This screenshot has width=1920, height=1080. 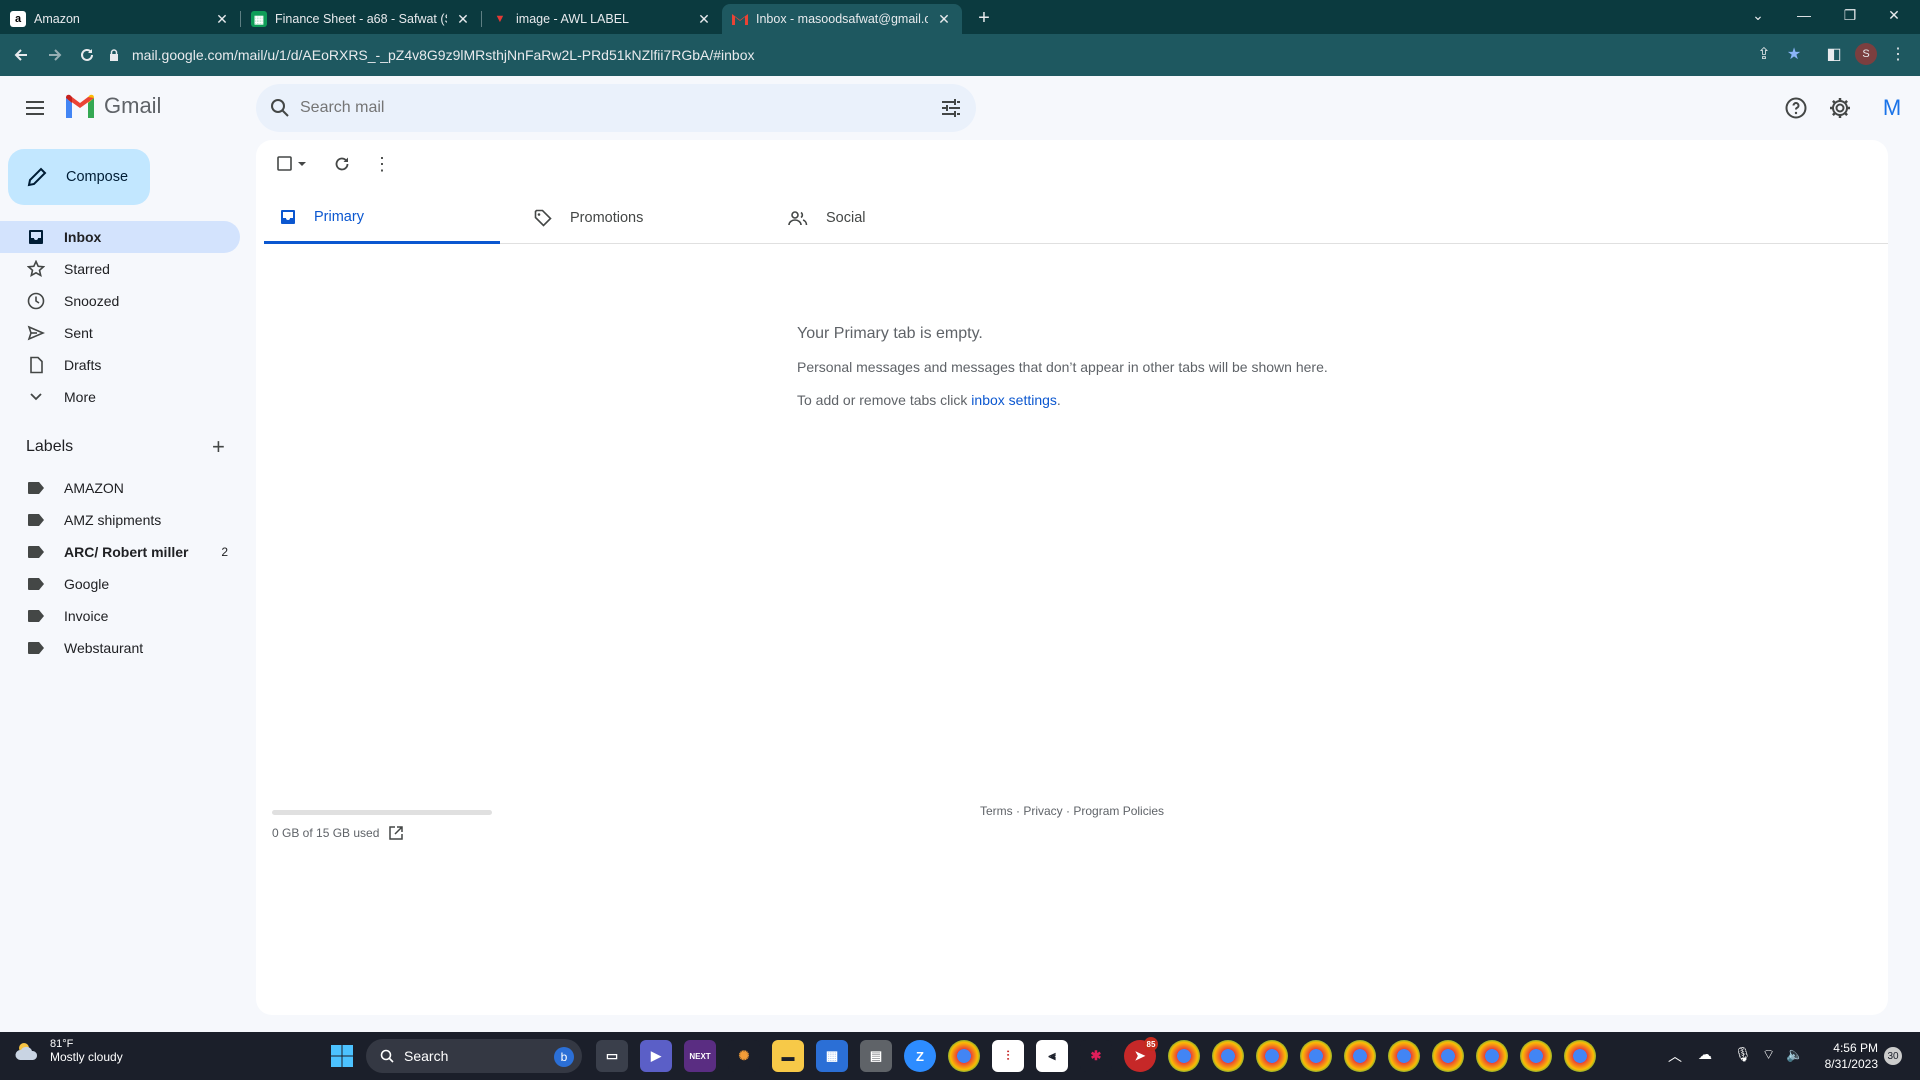 I want to click on sidebar-item-snoozed: Snoozed, so click(x=120, y=301).